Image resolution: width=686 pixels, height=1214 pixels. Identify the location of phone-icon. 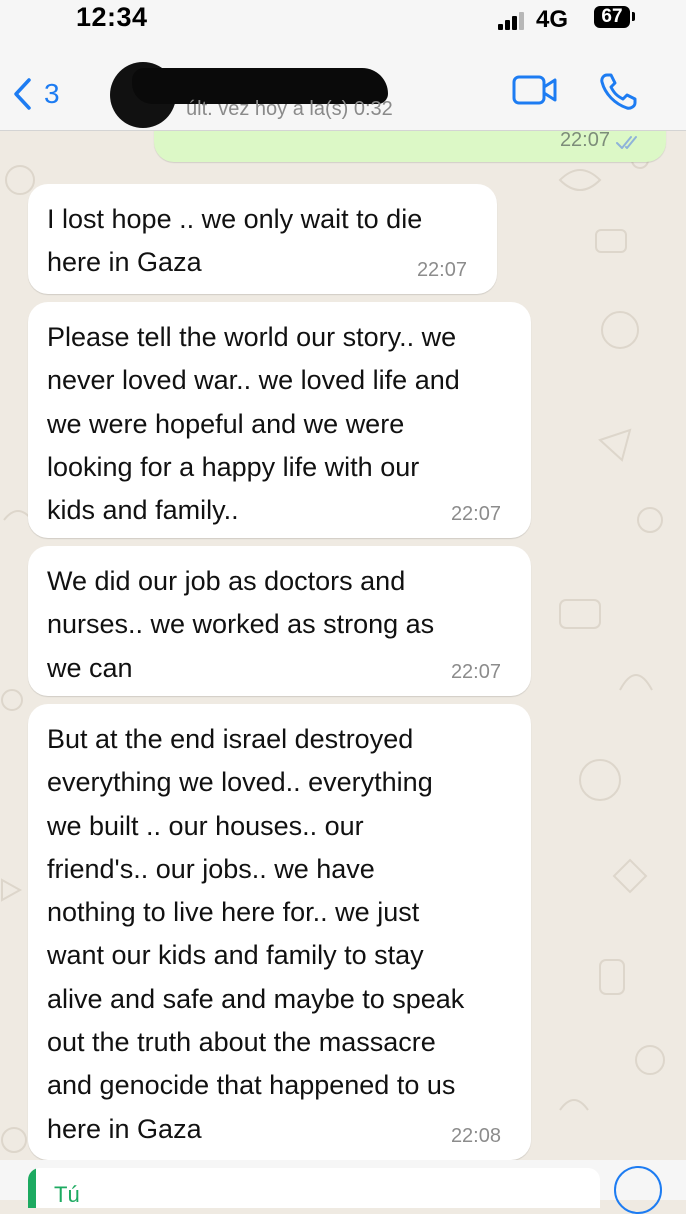
(618, 91).